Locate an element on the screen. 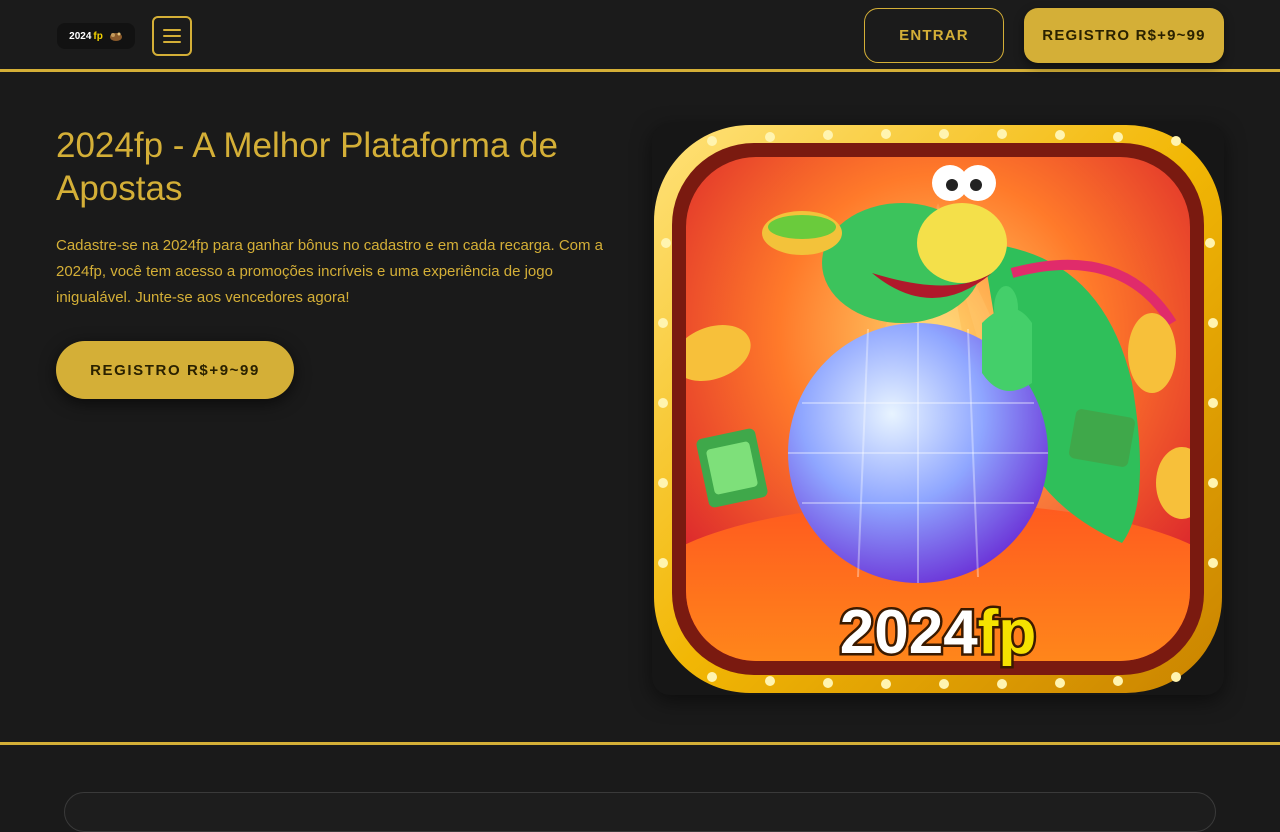 The width and height of the screenshot is (1280, 832). hero-register-button: REGISTRO R$+9~99 is located at coordinates (175, 370).